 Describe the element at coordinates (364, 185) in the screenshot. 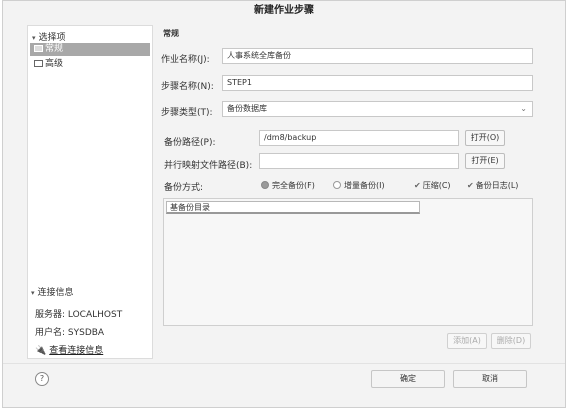

I see `incremental-backup-label: 增量备份(I)` at that location.